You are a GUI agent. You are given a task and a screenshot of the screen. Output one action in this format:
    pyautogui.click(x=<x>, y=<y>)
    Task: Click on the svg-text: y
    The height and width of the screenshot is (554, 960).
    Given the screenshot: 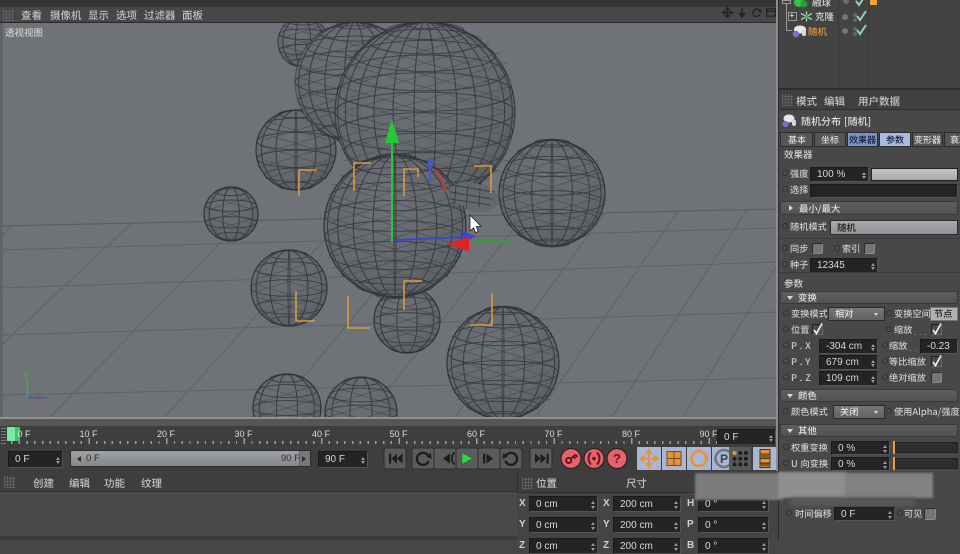 What is the action you would take?
    pyautogui.click(x=26, y=374)
    